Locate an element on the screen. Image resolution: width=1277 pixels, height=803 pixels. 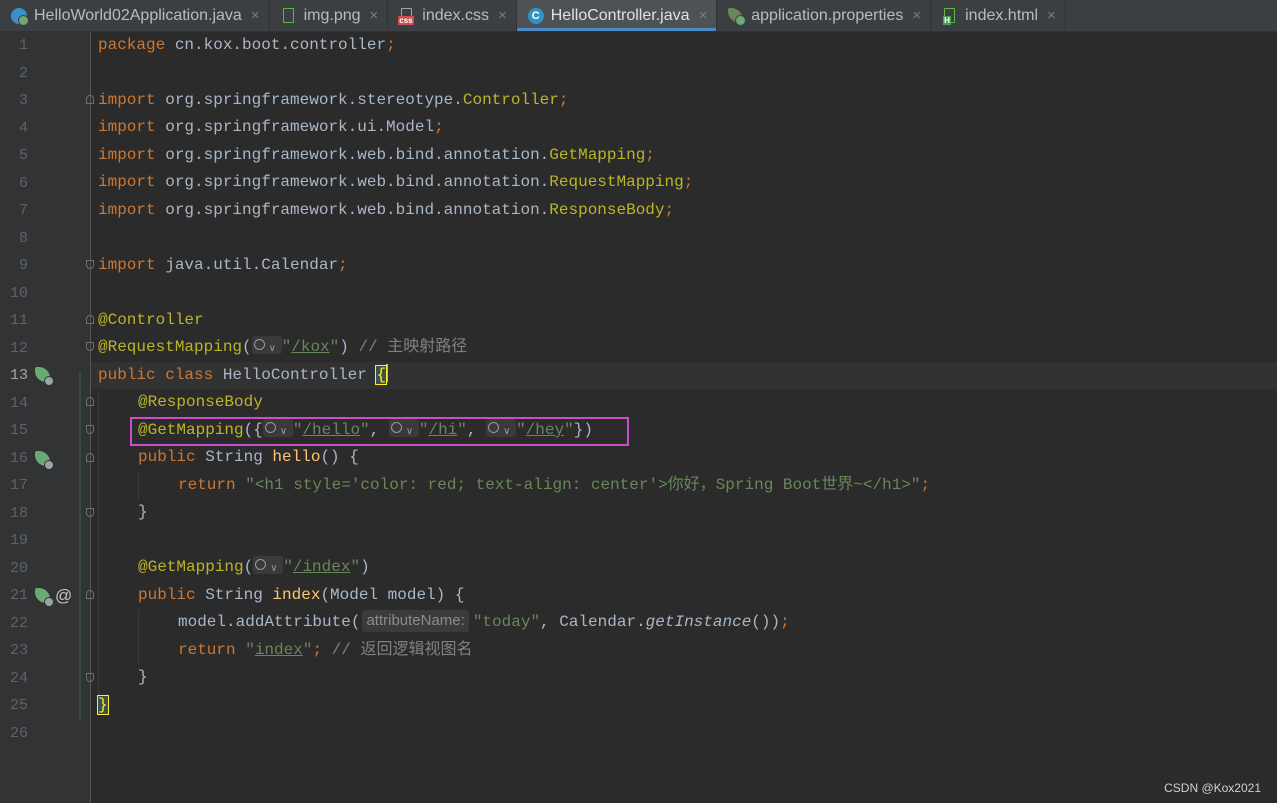
line-number: 1 is located at coordinates (23, 45).